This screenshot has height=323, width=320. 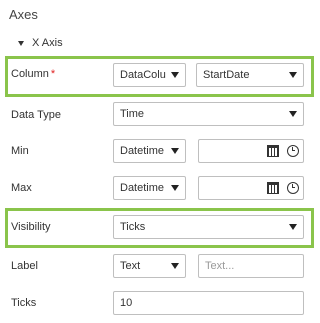 What do you see at coordinates (133, 227) in the screenshot?
I see `visibility-value: Ticks` at bounding box center [133, 227].